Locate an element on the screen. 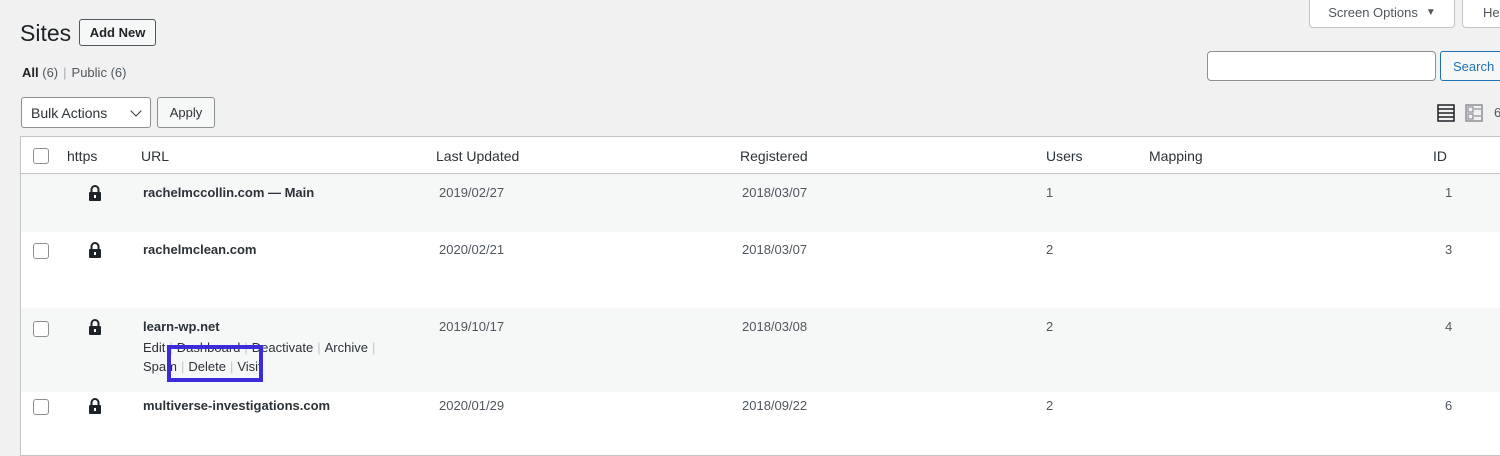 The image size is (1500, 456). bulk-actions-value: Bulk Actions is located at coordinates (69, 112).